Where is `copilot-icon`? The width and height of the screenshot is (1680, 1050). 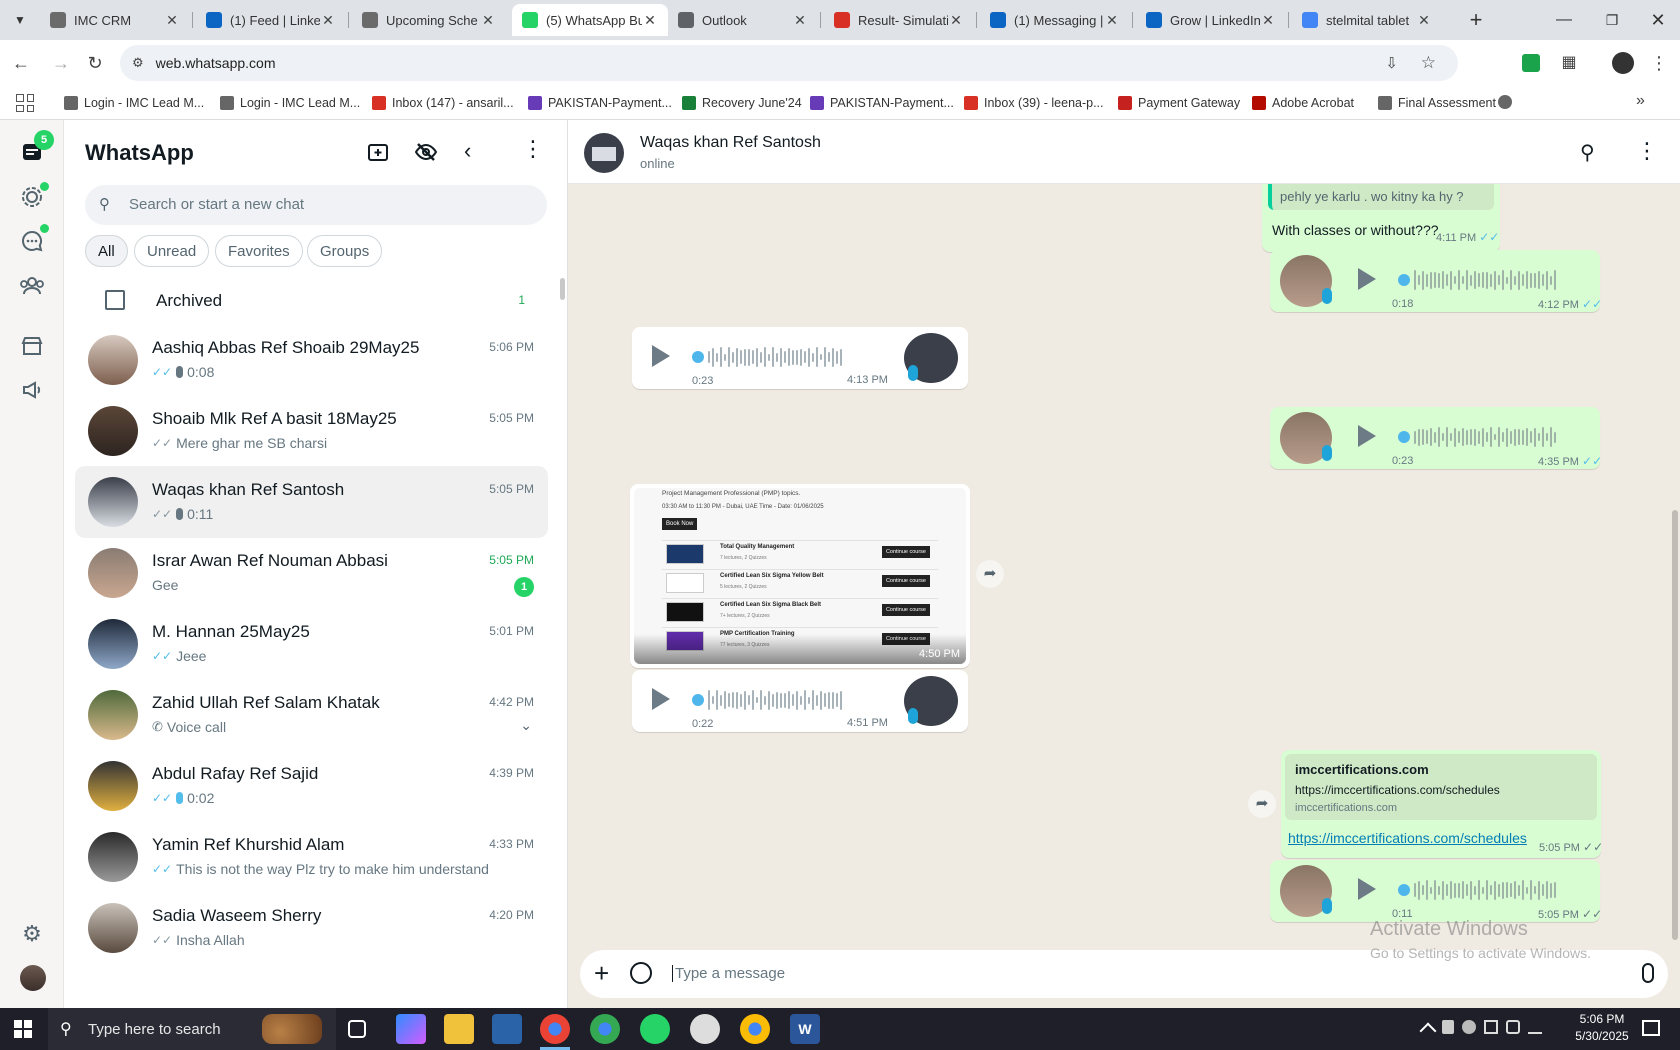 copilot-icon is located at coordinates (411, 1029).